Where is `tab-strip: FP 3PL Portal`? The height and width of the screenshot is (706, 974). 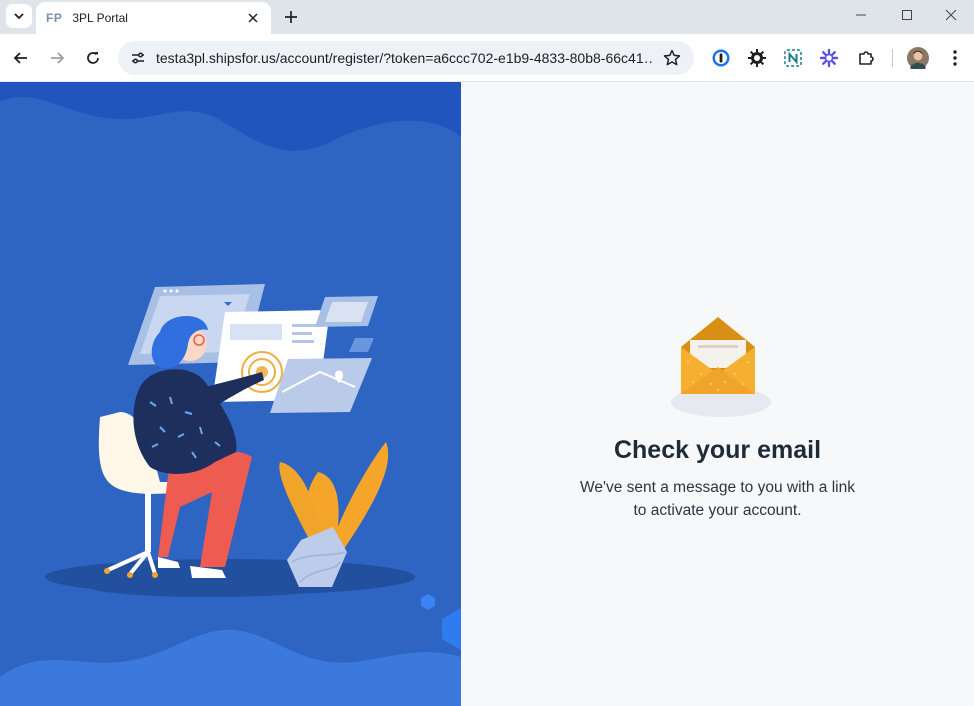 tab-strip: FP 3PL Portal is located at coordinates (487, 17).